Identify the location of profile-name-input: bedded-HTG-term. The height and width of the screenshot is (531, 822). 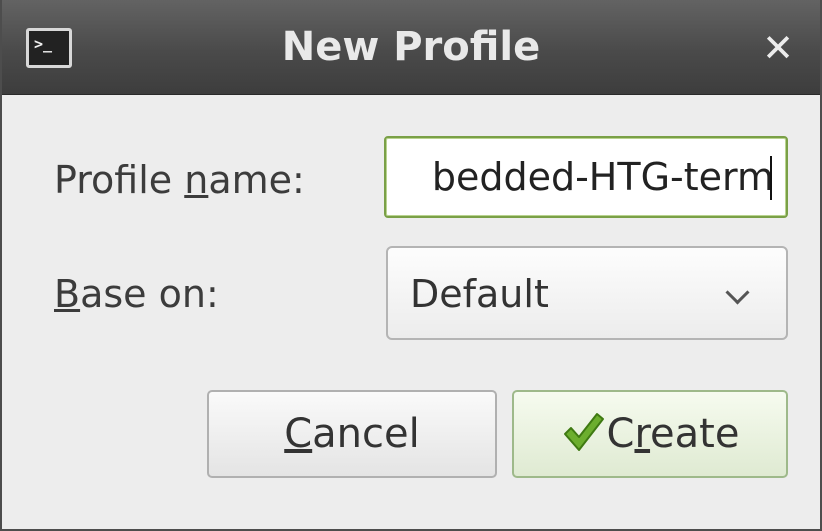
(586, 177).